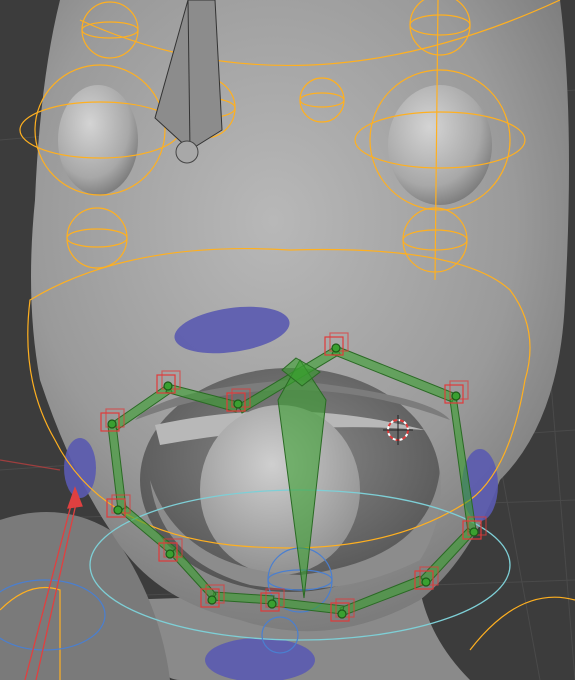 The width and height of the screenshot is (575, 680). What do you see at coordinates (260, 659) in the screenshot?
I see `chin-weight-patch` at bounding box center [260, 659].